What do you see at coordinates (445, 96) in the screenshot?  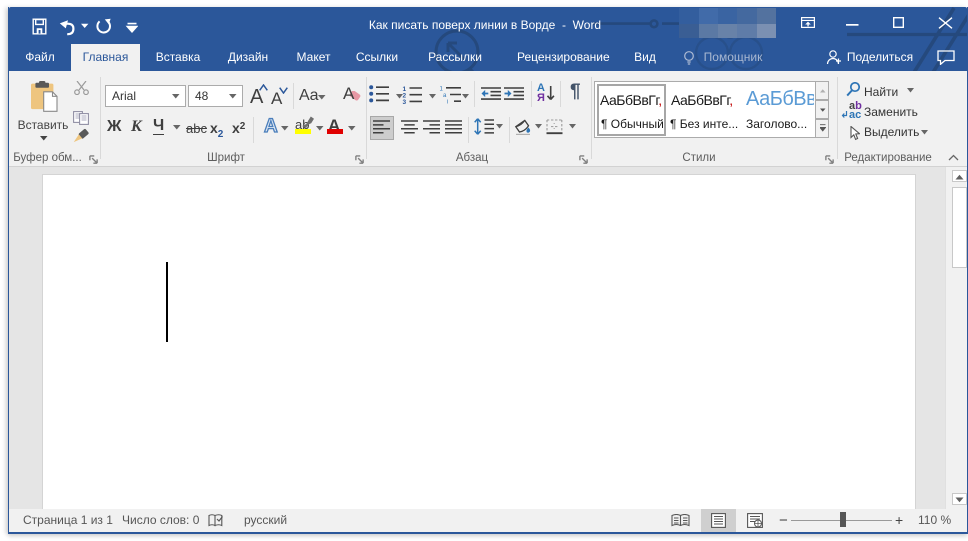 I see `svg-text: a` at bounding box center [445, 96].